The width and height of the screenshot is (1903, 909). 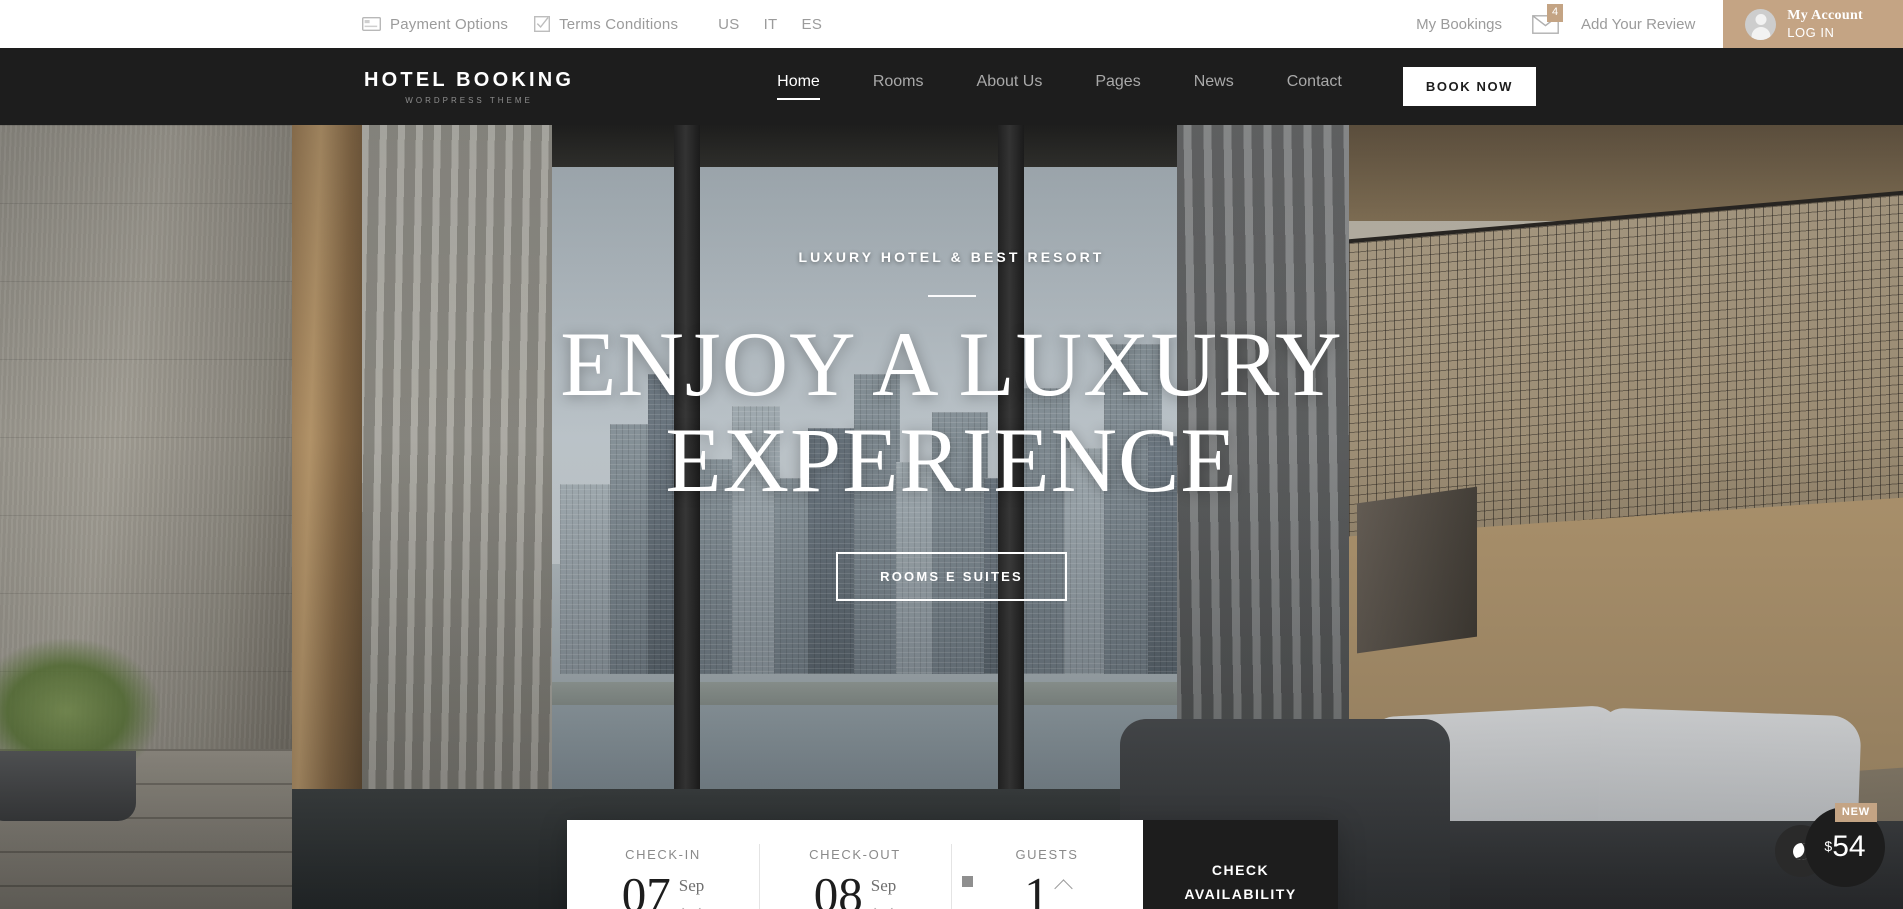 What do you see at coordinates (1469, 86) in the screenshot?
I see `book-now-button: BOOK NOW` at bounding box center [1469, 86].